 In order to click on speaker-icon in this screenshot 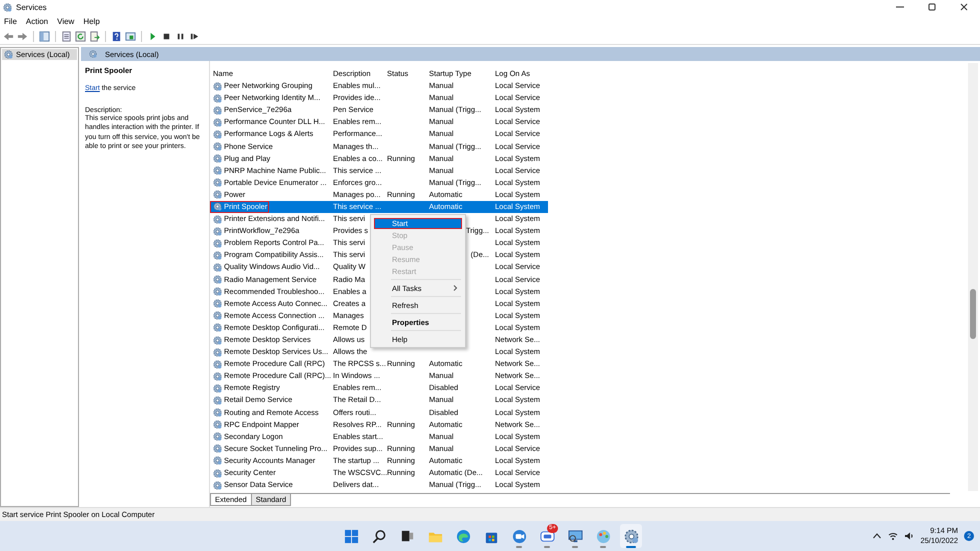, I will do `click(909, 536)`.